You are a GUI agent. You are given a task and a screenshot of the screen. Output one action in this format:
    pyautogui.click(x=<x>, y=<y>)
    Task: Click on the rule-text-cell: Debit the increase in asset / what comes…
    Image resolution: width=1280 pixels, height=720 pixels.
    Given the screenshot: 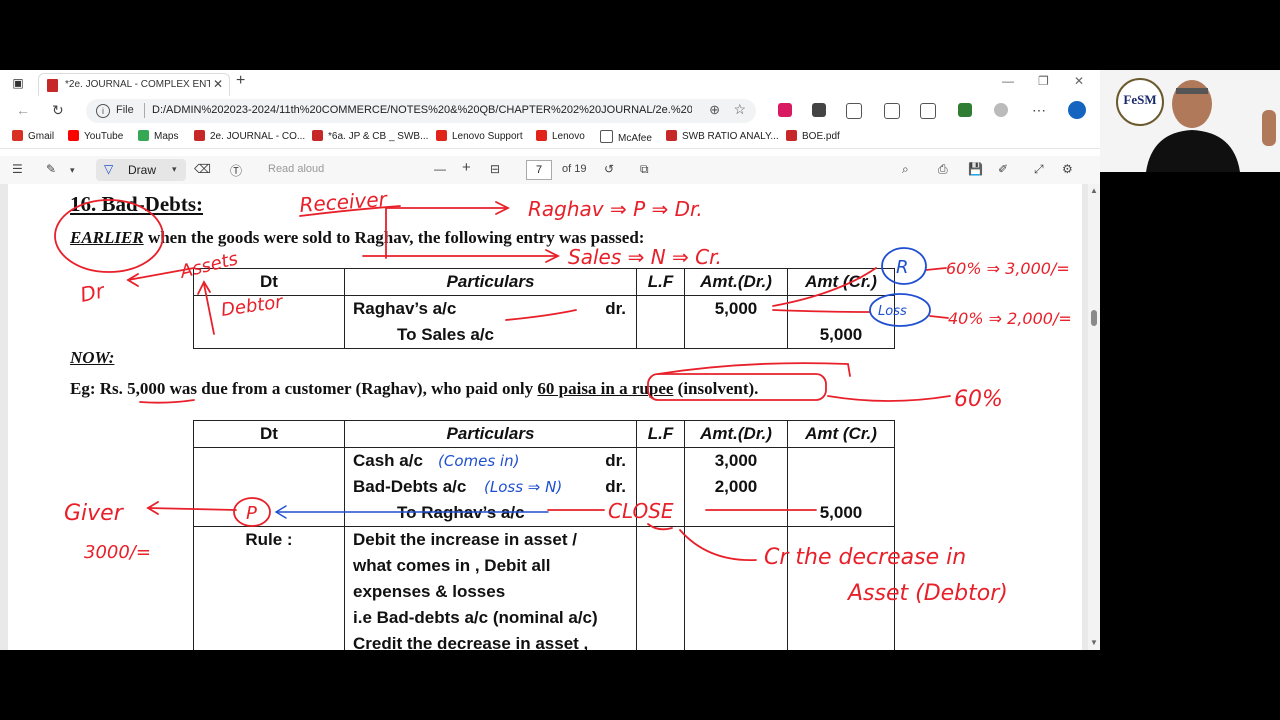 What is the action you would take?
    pyautogui.click(x=490, y=588)
    